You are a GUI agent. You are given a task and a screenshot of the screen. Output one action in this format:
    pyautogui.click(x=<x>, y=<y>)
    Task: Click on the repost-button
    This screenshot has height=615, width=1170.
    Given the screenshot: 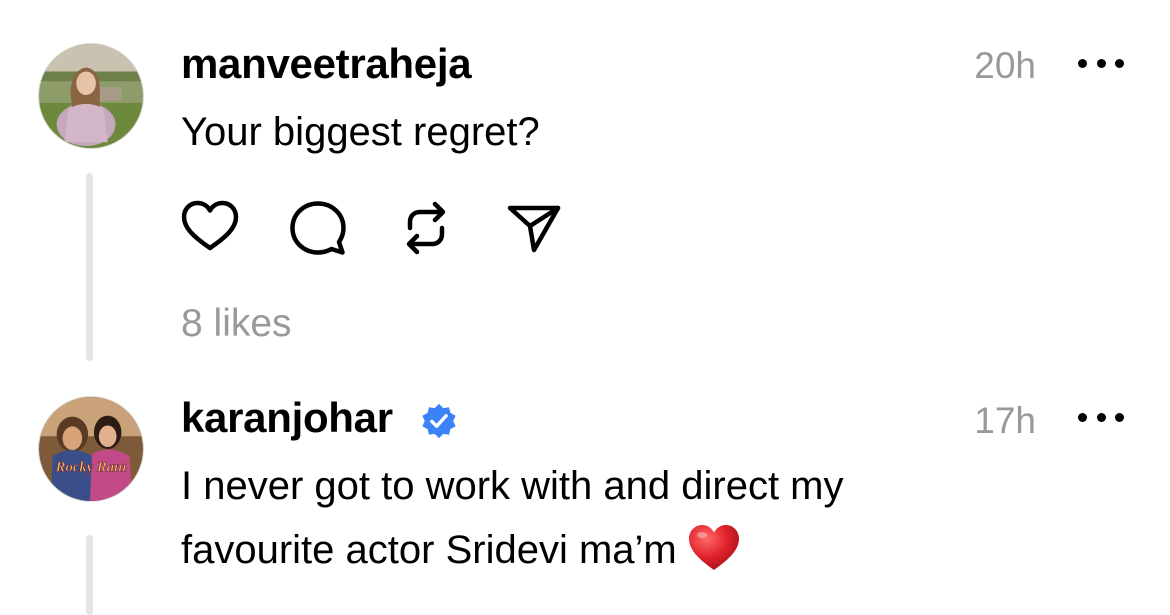 What is the action you would take?
    pyautogui.click(x=426, y=228)
    